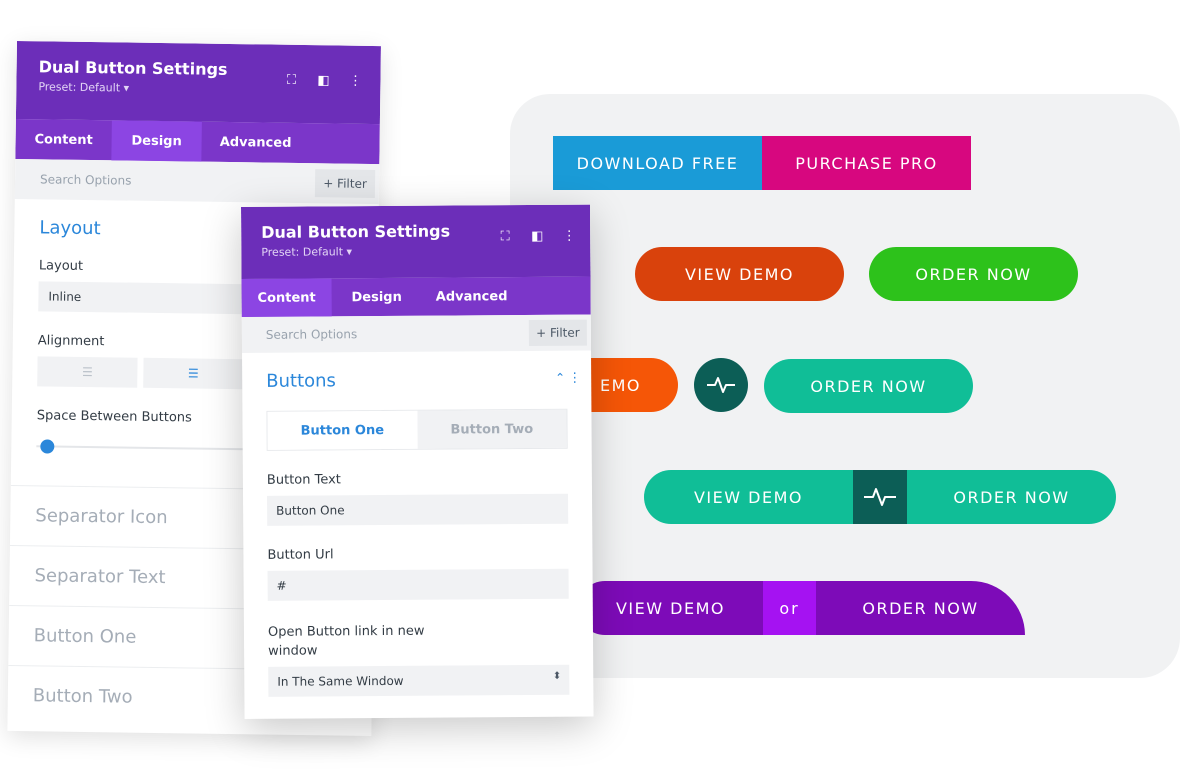 This screenshot has width=1202, height=770. Describe the element at coordinates (300, 555) in the screenshot. I see `button-url-label: Button Url` at that location.